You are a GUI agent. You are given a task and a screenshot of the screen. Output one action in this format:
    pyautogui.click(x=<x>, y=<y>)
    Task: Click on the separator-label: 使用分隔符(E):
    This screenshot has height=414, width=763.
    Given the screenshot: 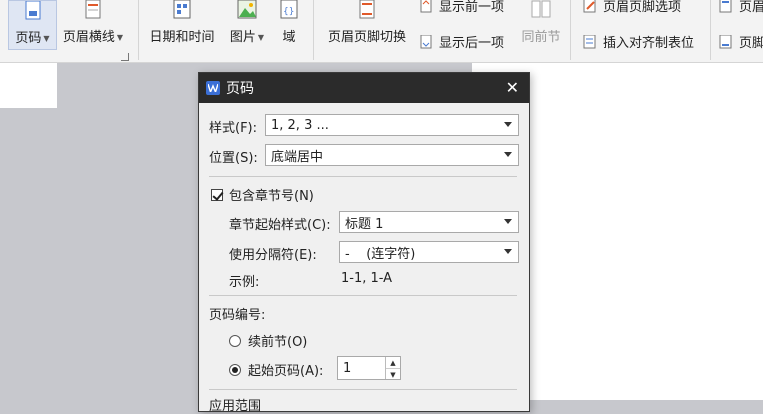 What is the action you would take?
    pyautogui.click(x=273, y=255)
    